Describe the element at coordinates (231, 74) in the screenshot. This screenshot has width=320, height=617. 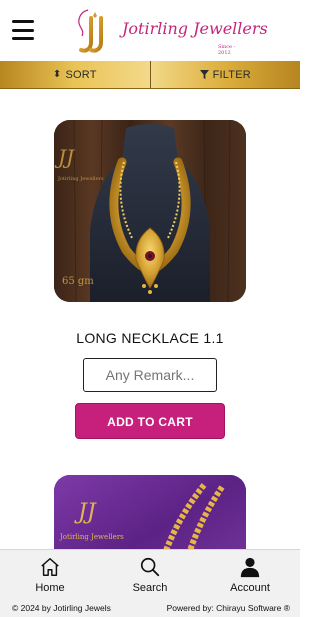
I see `filter-label: FILTER` at that location.